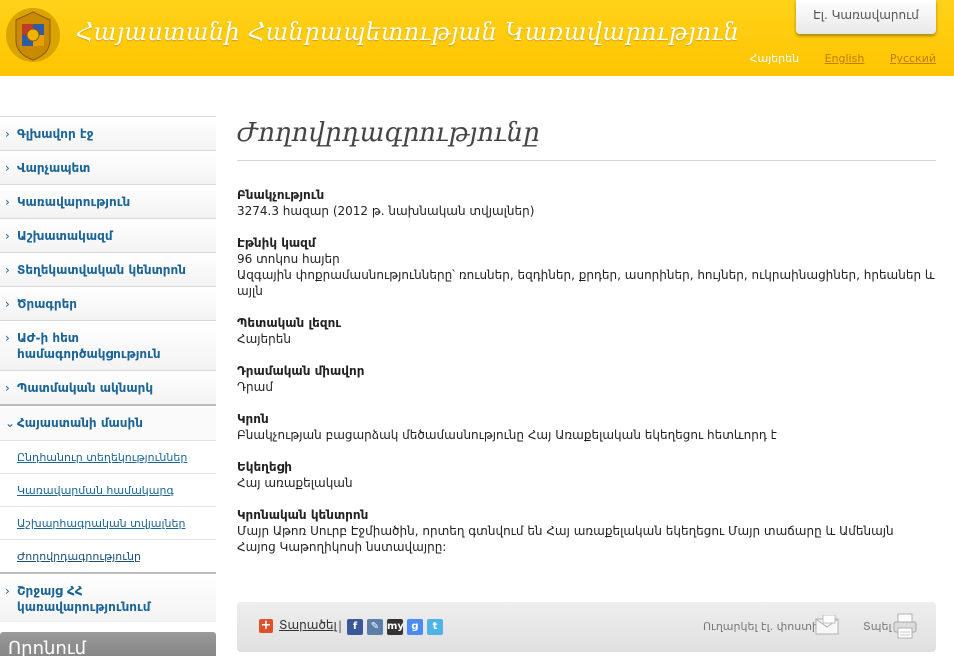 The image size is (954, 656). I want to click on section-text: 96 տոկոս հայեր, so click(288, 259).